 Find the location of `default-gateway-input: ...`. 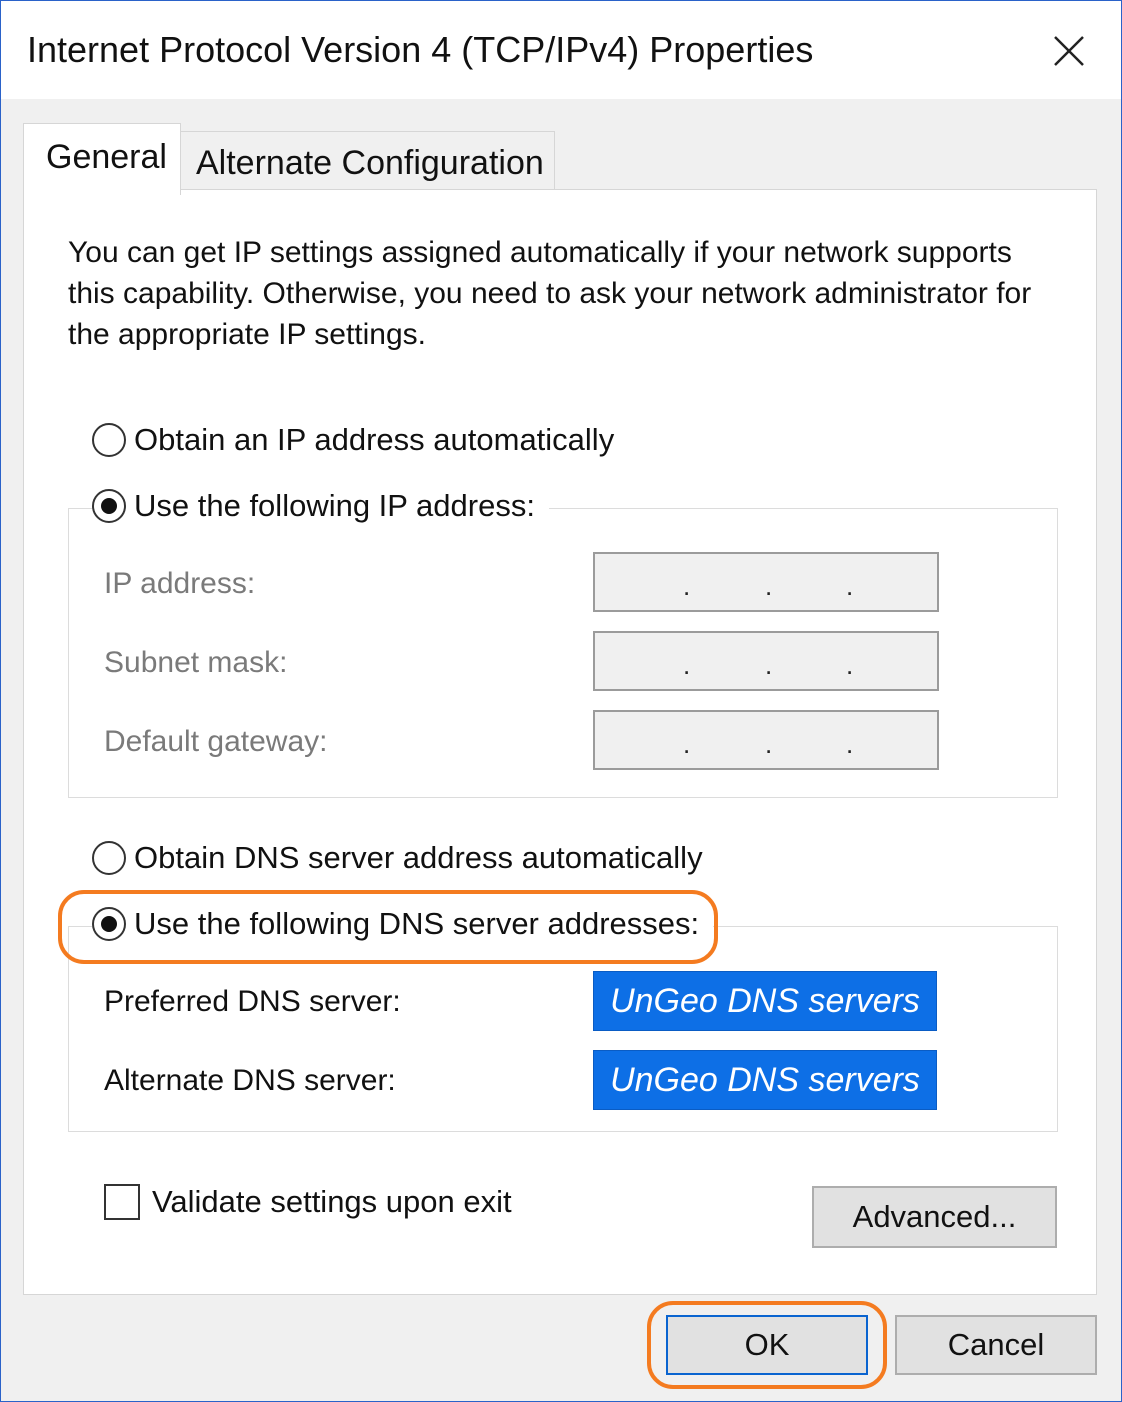

default-gateway-input: ... is located at coordinates (766, 740).